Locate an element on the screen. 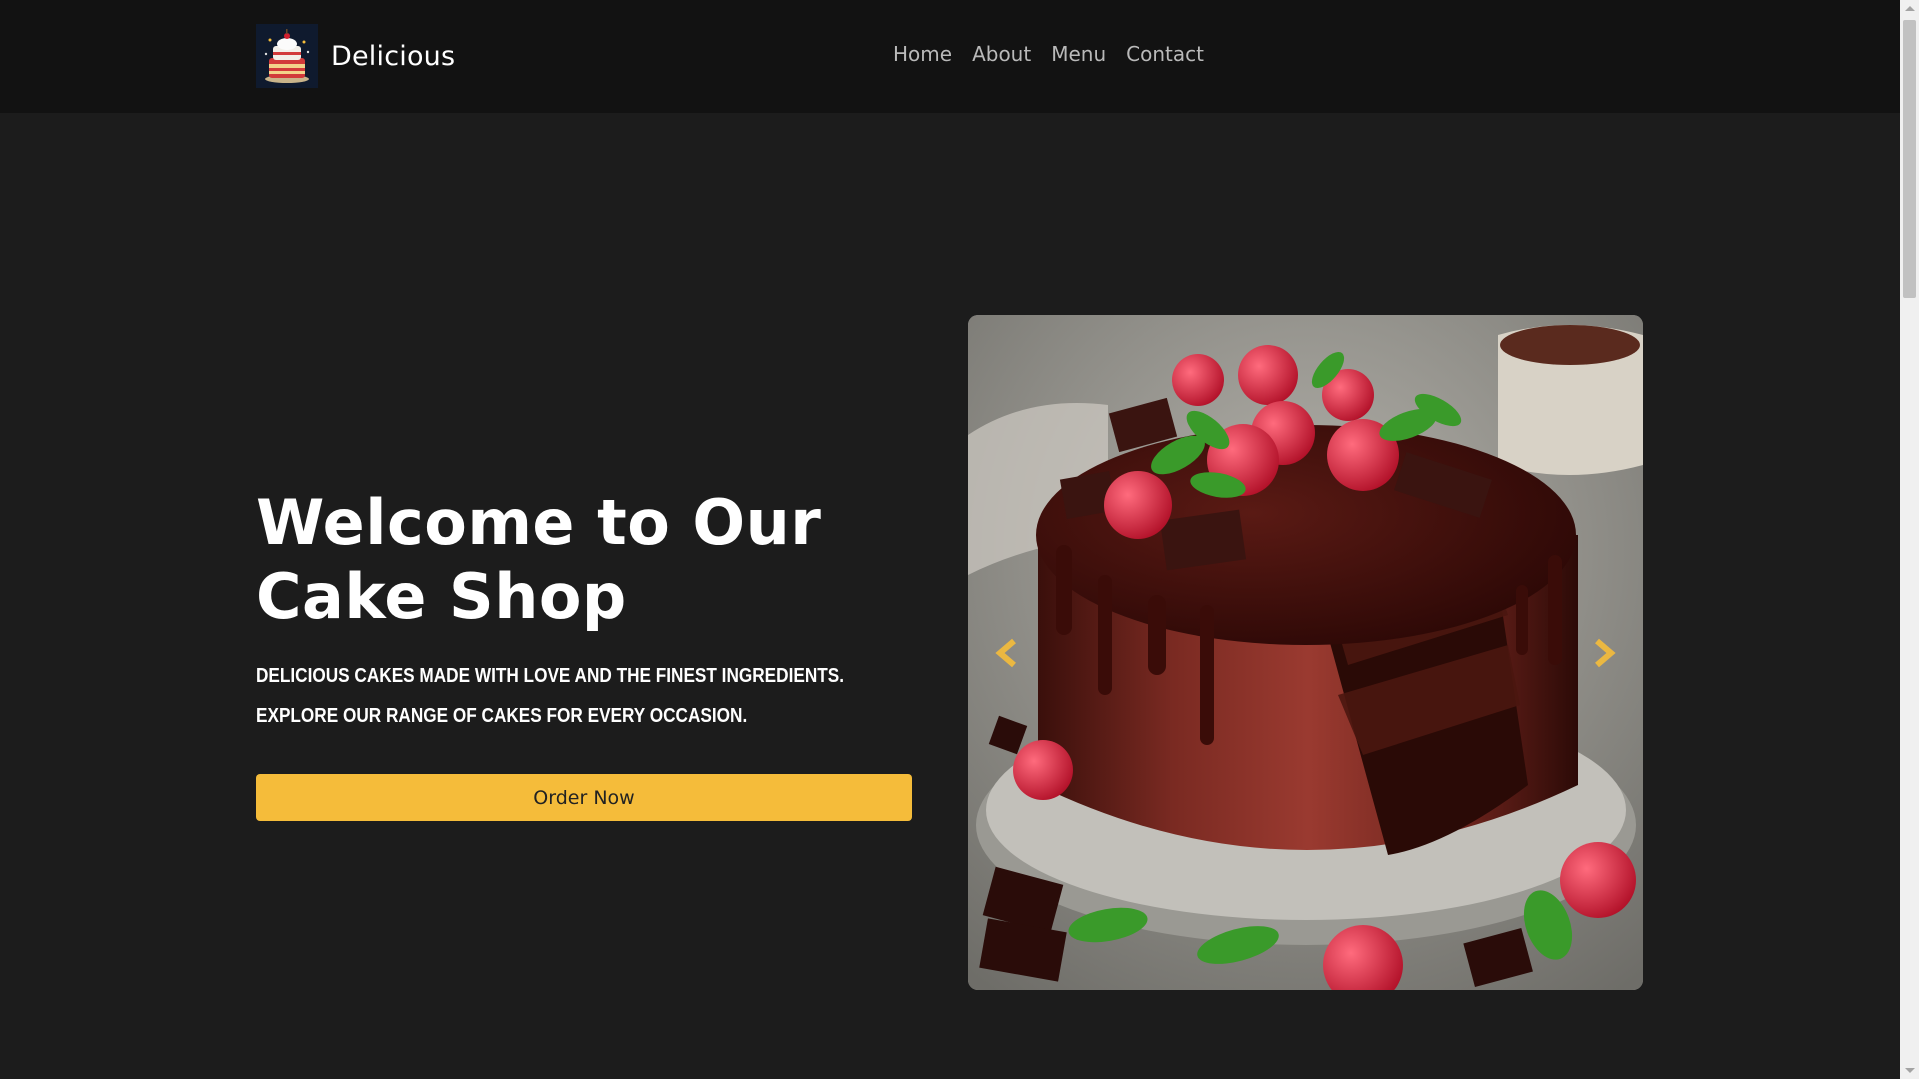 This screenshot has width=1919, height=1079. cake-logo-icon is located at coordinates (287, 56).